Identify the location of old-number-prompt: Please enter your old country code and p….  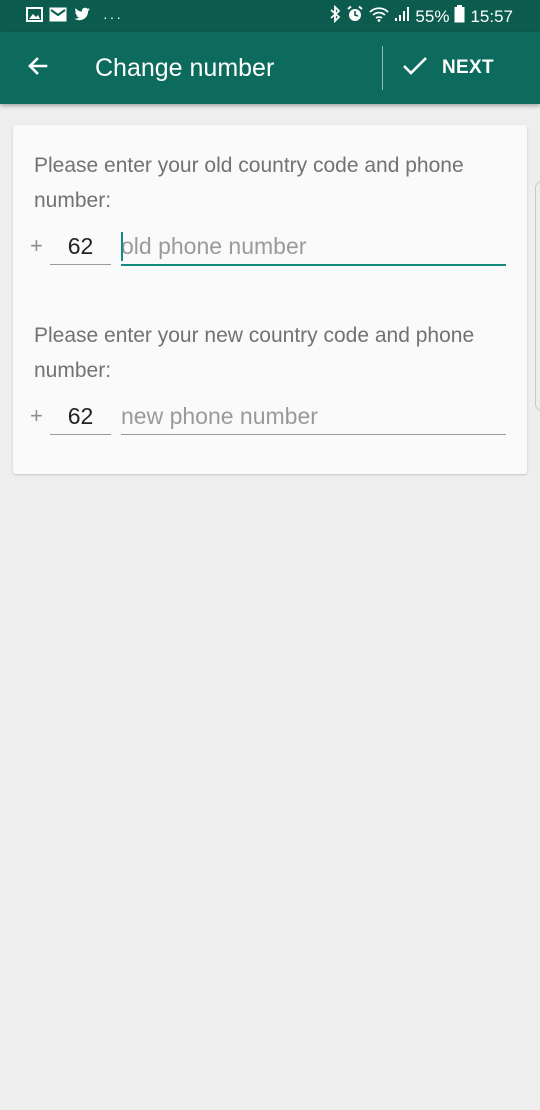
(249, 183).